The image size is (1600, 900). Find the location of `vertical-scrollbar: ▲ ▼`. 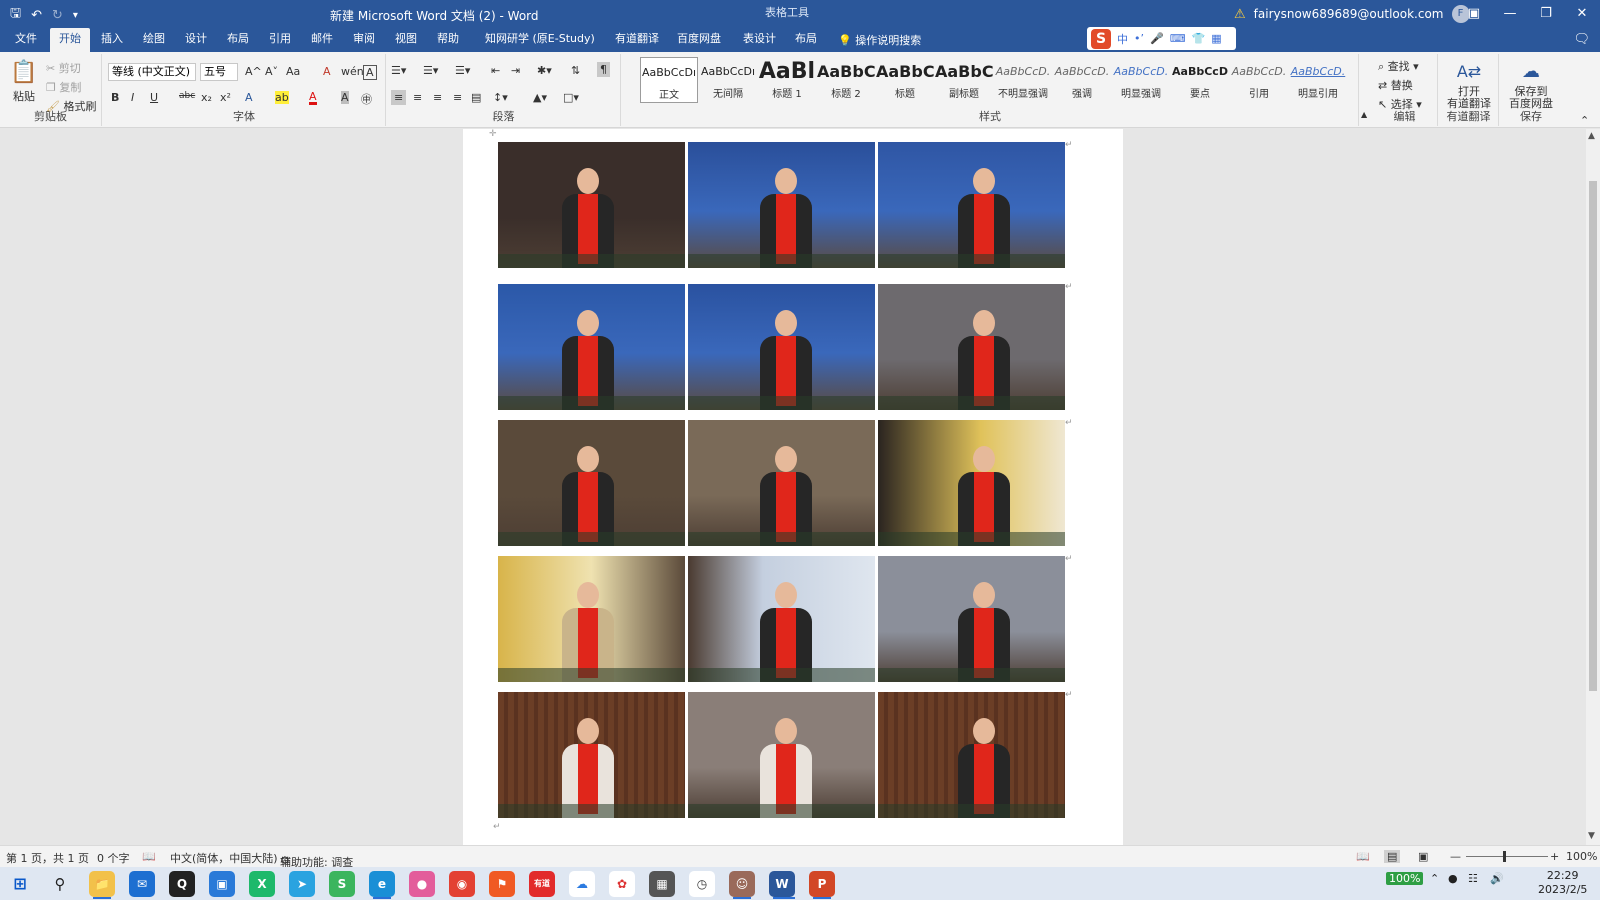

vertical-scrollbar: ▲ ▼ is located at coordinates (1593, 487).